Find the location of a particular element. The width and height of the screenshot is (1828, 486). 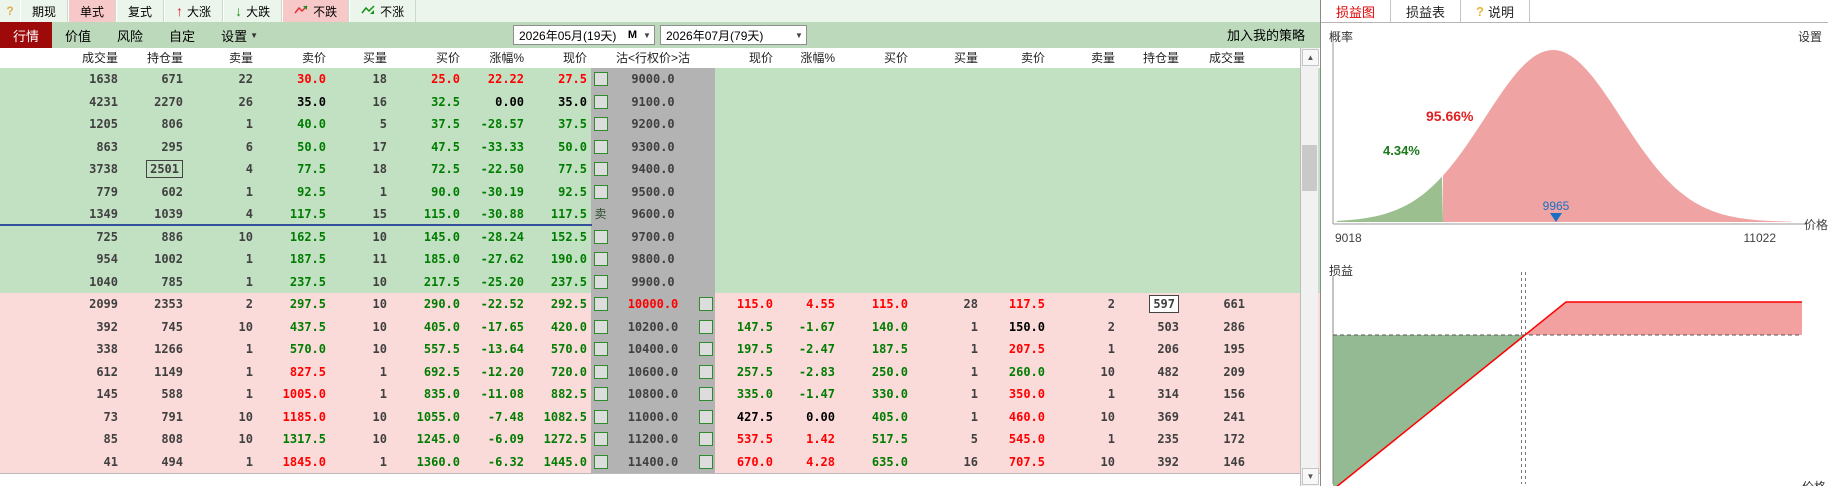

call-last-price: 257.5 is located at coordinates (754, 371).